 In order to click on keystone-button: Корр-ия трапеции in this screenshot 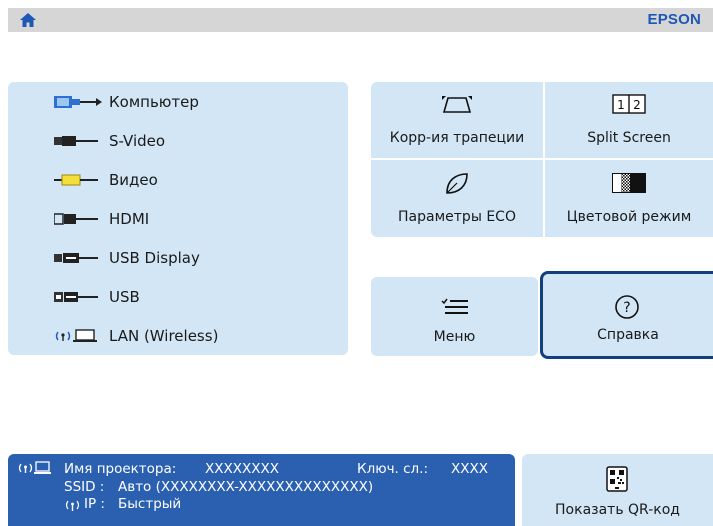, I will do `click(457, 120)`.